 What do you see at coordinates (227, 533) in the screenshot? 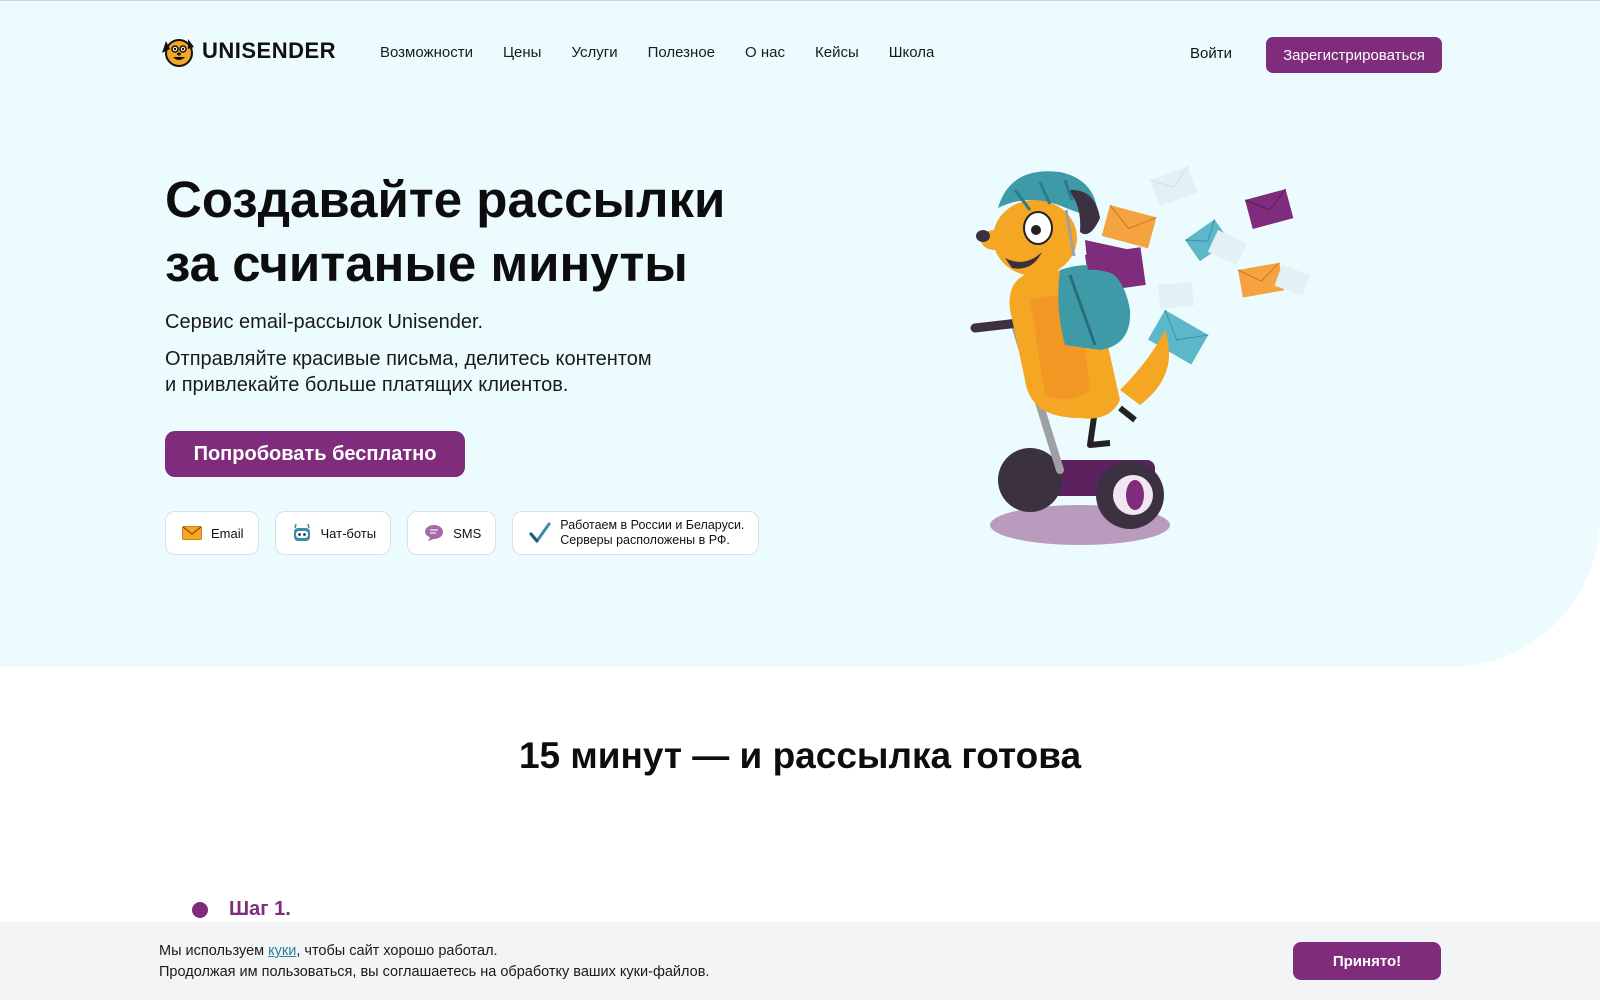
I see `chip-email-label: Email` at bounding box center [227, 533].